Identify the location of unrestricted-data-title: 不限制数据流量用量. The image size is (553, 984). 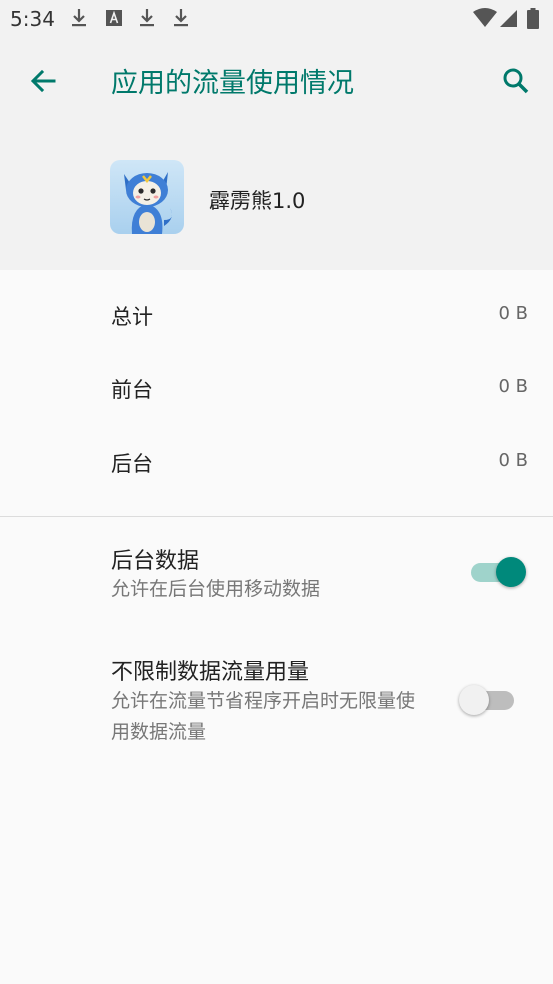
(210, 672).